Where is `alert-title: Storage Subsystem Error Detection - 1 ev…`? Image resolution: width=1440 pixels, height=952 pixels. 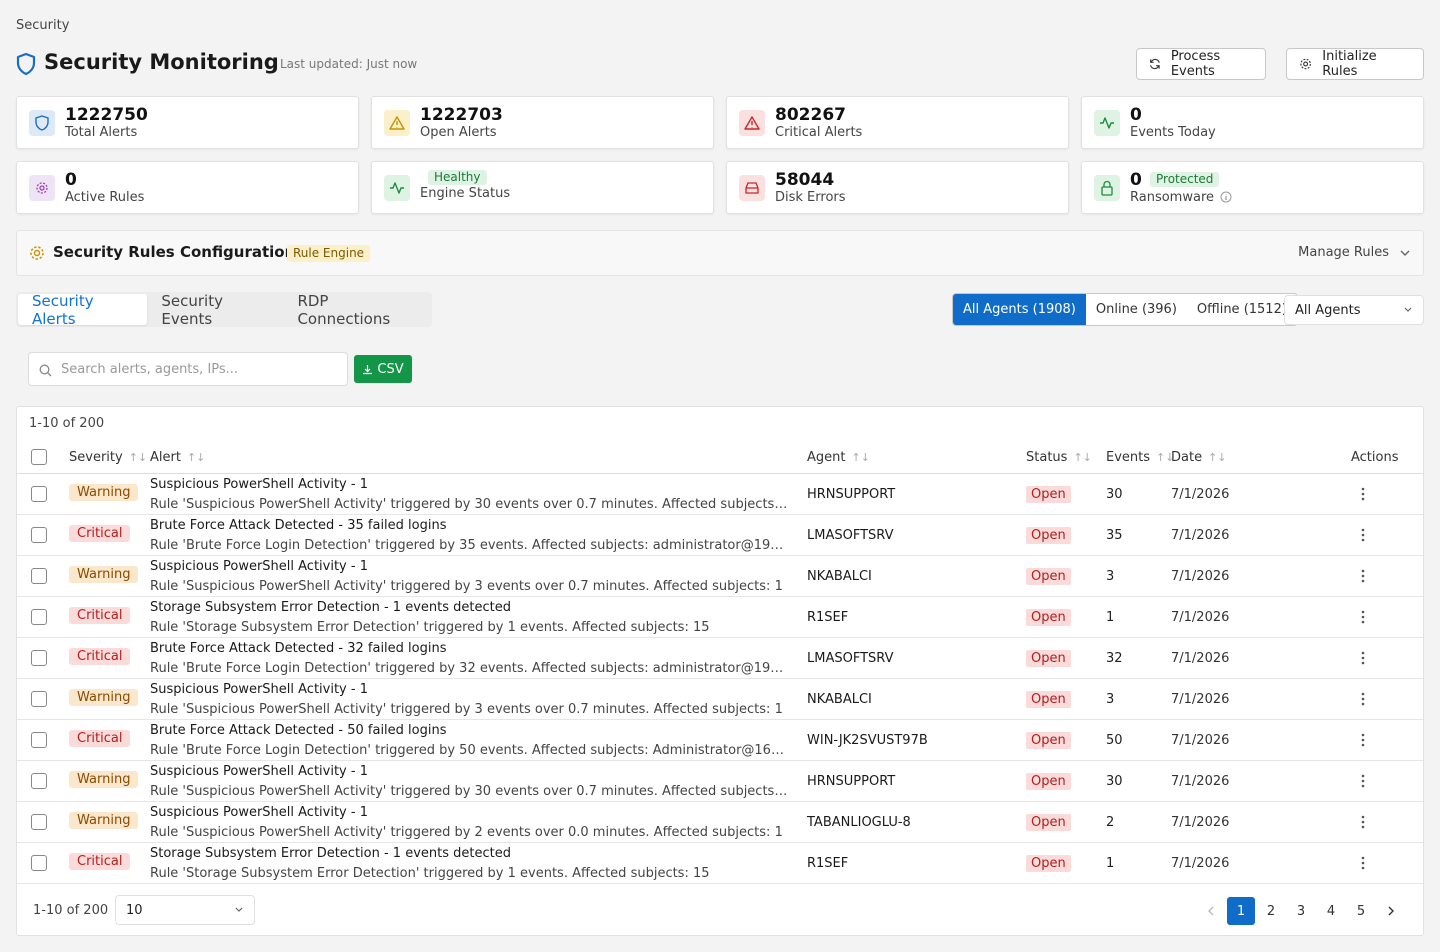
alert-title: Storage Subsystem Error Detection - 1 ev… is located at coordinates (330, 853).